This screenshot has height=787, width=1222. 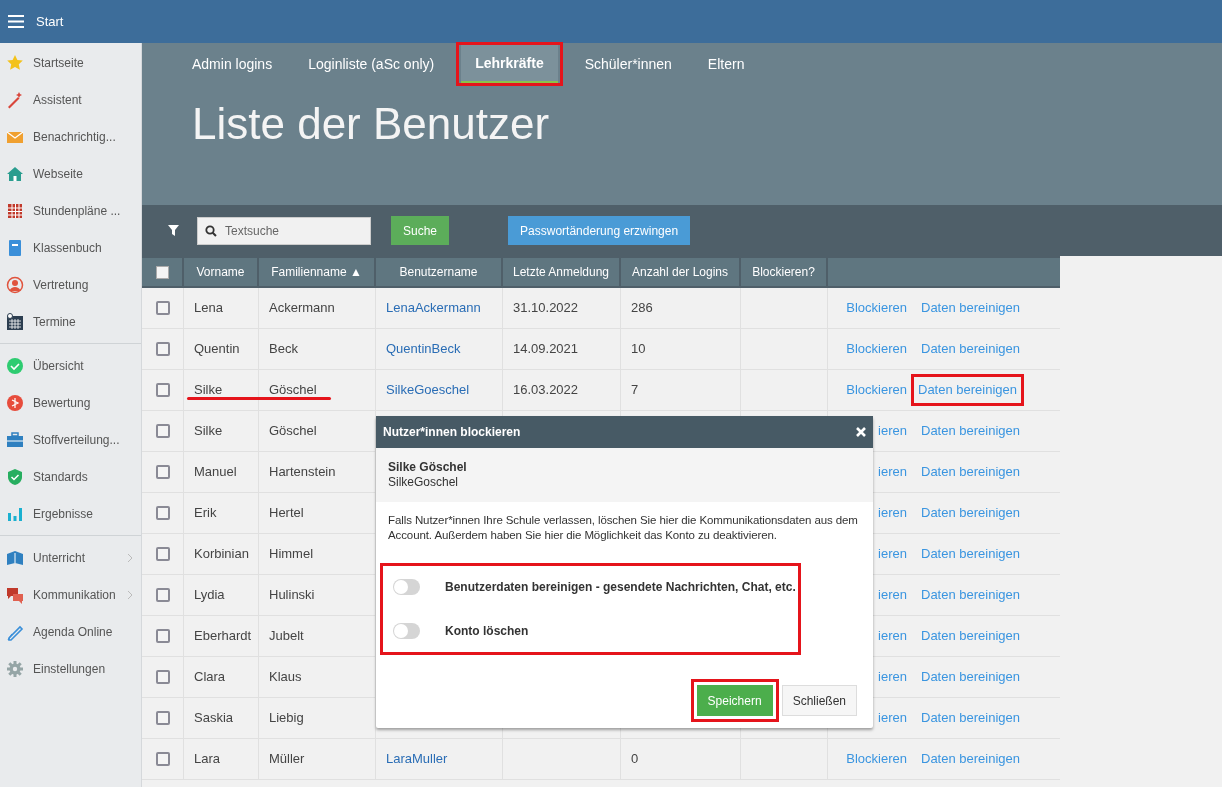 I want to click on sidebar-item: Bewertung, so click(x=70, y=402).